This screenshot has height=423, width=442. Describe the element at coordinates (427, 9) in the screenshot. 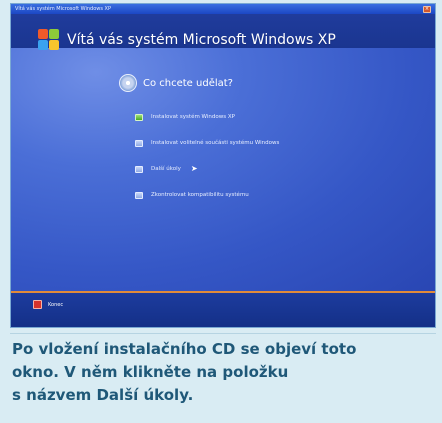

I see `close-icon: ×` at that location.